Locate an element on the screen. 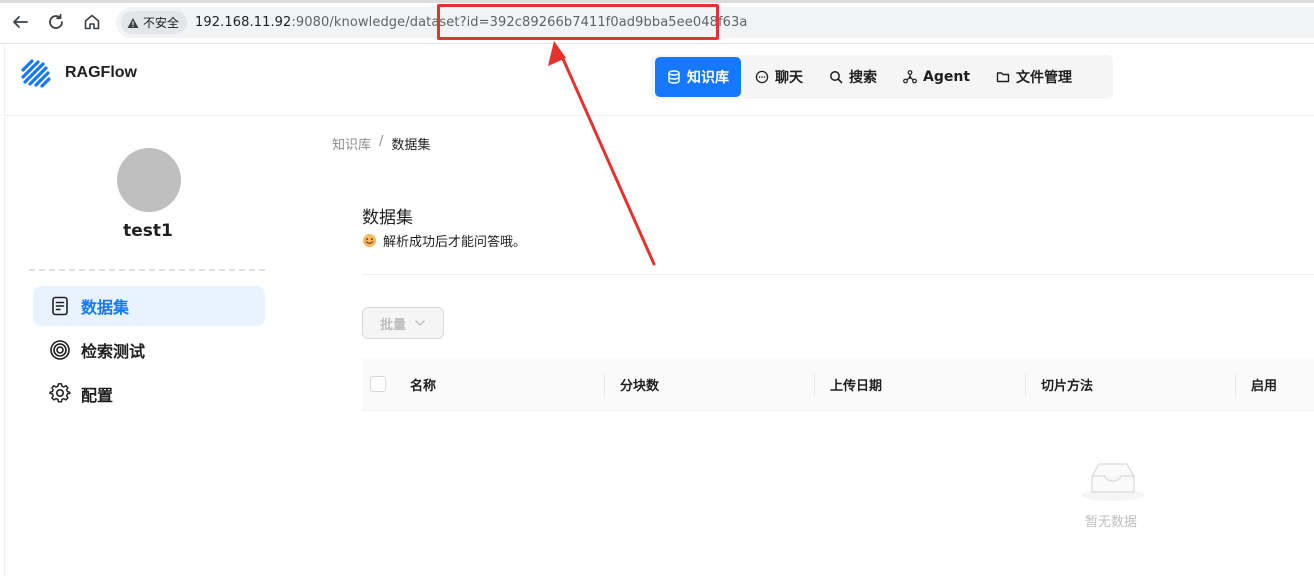 Image resolution: width=1314 pixels, height=576 pixels. sidebar-item-retrieval-test: 检索测试 is located at coordinates (149, 350).